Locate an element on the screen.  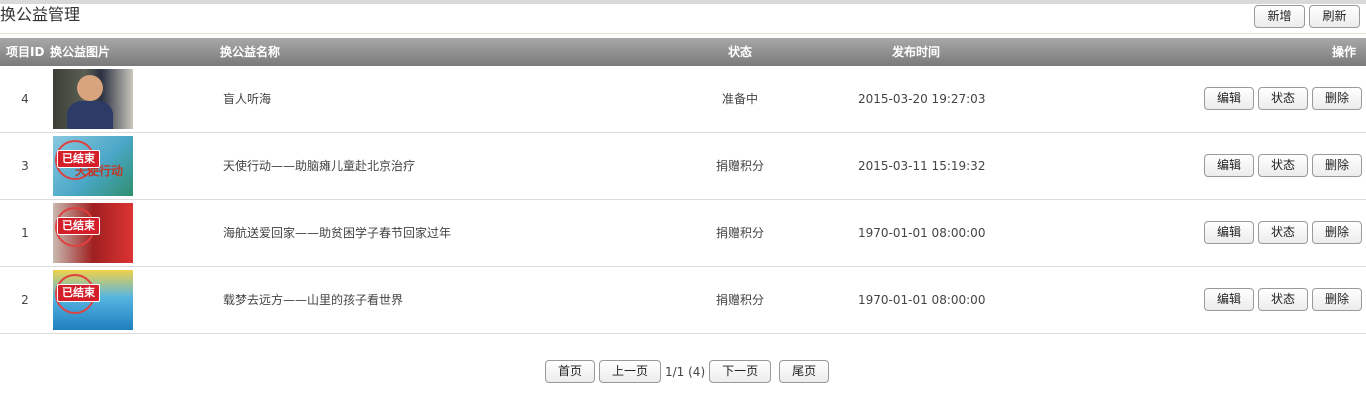
project-name: 盲人听海 is located at coordinates (247, 99).